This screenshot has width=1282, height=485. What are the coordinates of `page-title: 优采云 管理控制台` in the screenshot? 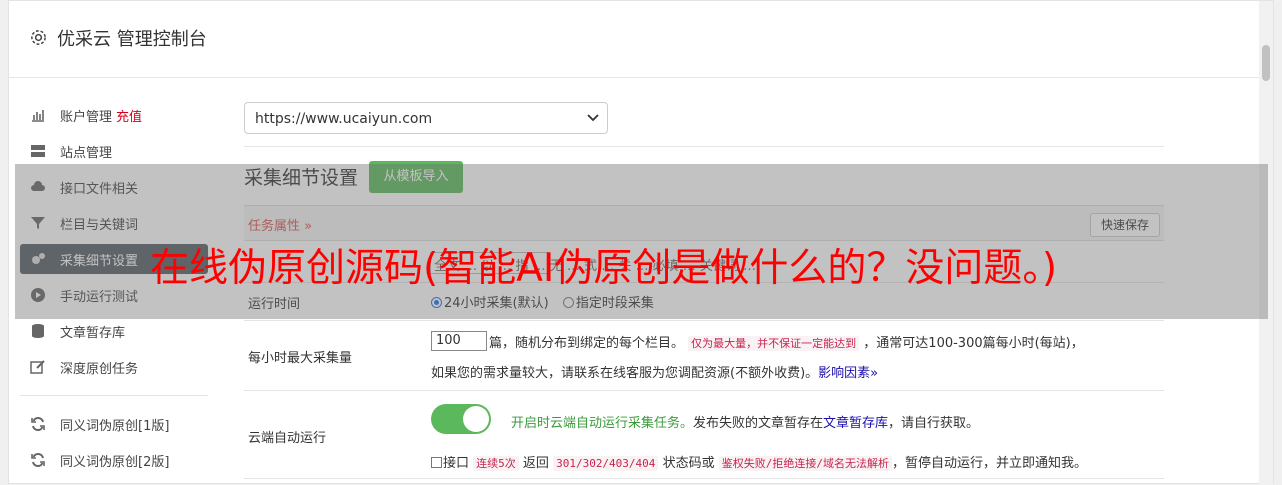 It's located at (132, 39).